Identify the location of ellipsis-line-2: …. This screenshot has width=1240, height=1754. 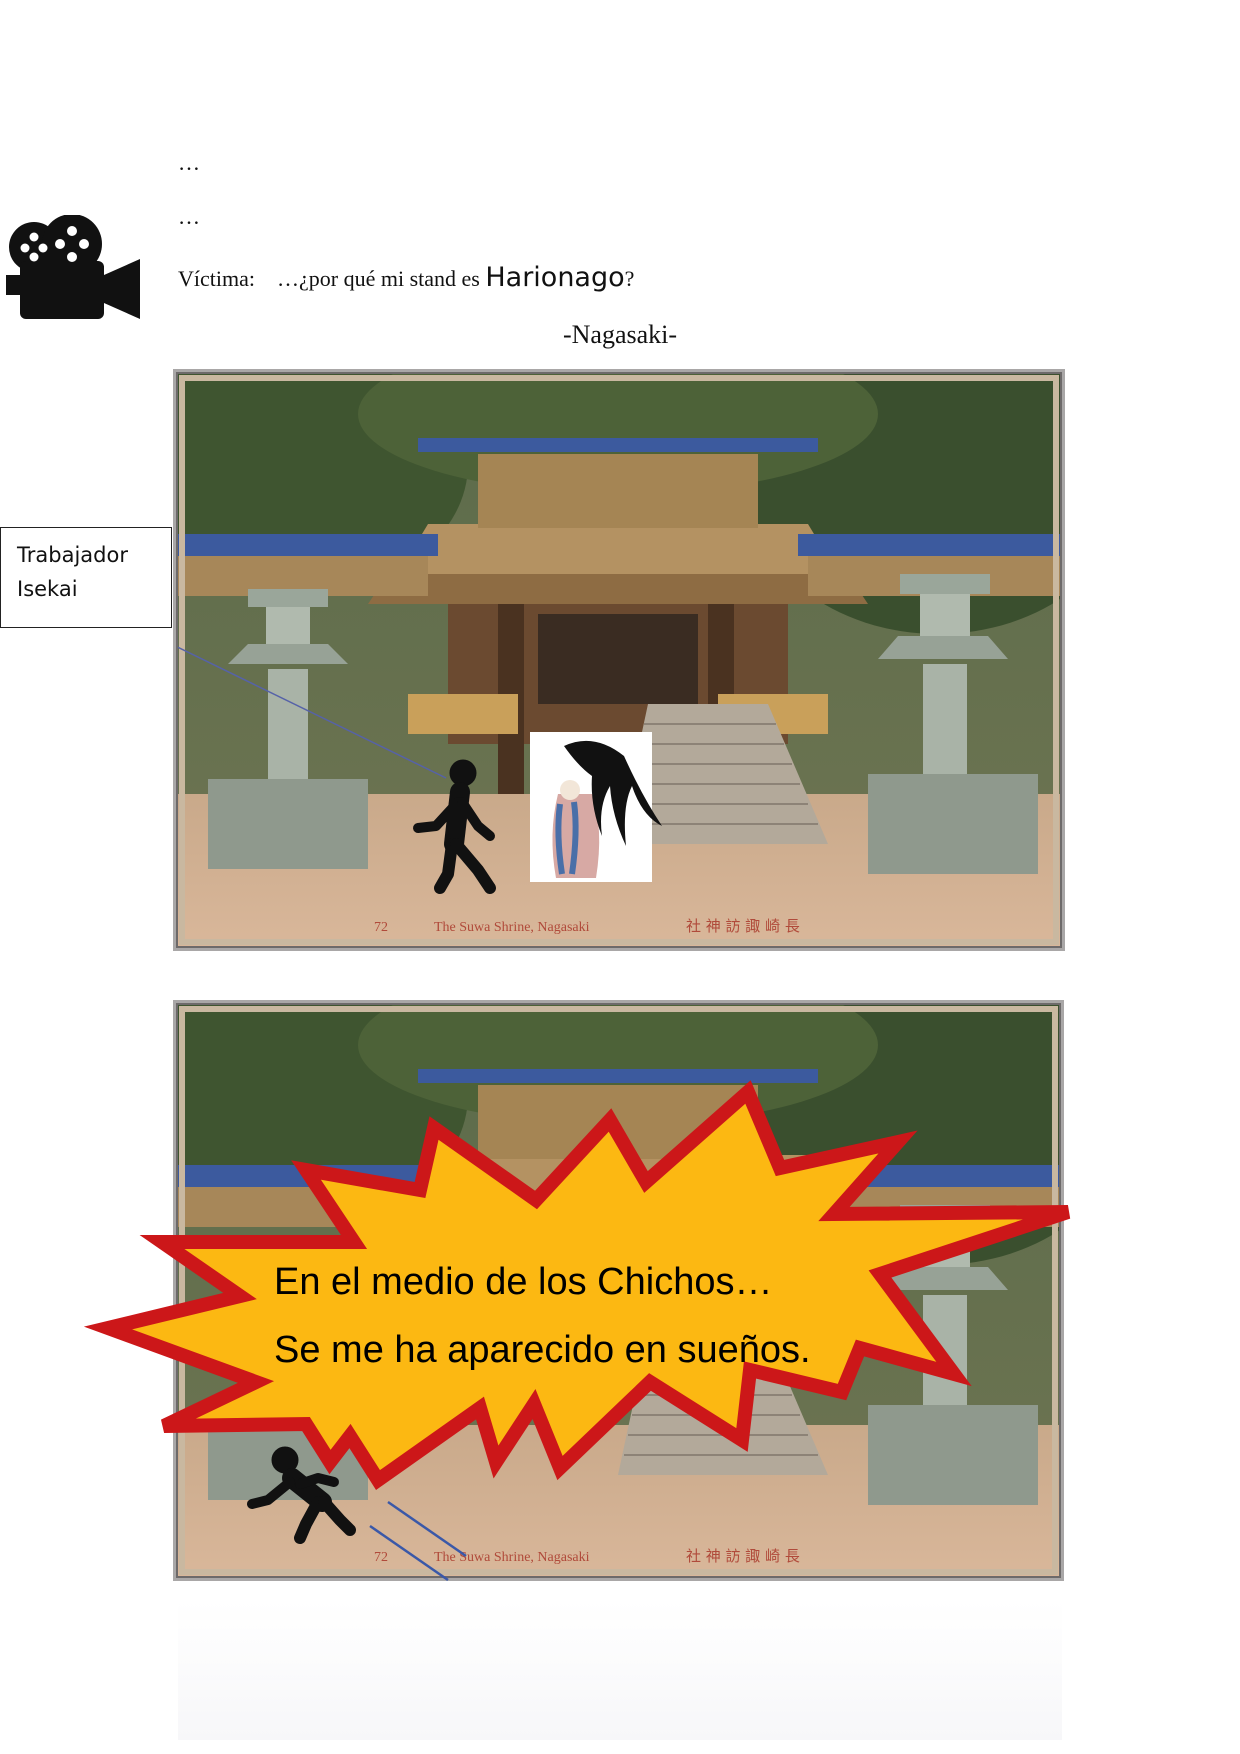
(189, 216).